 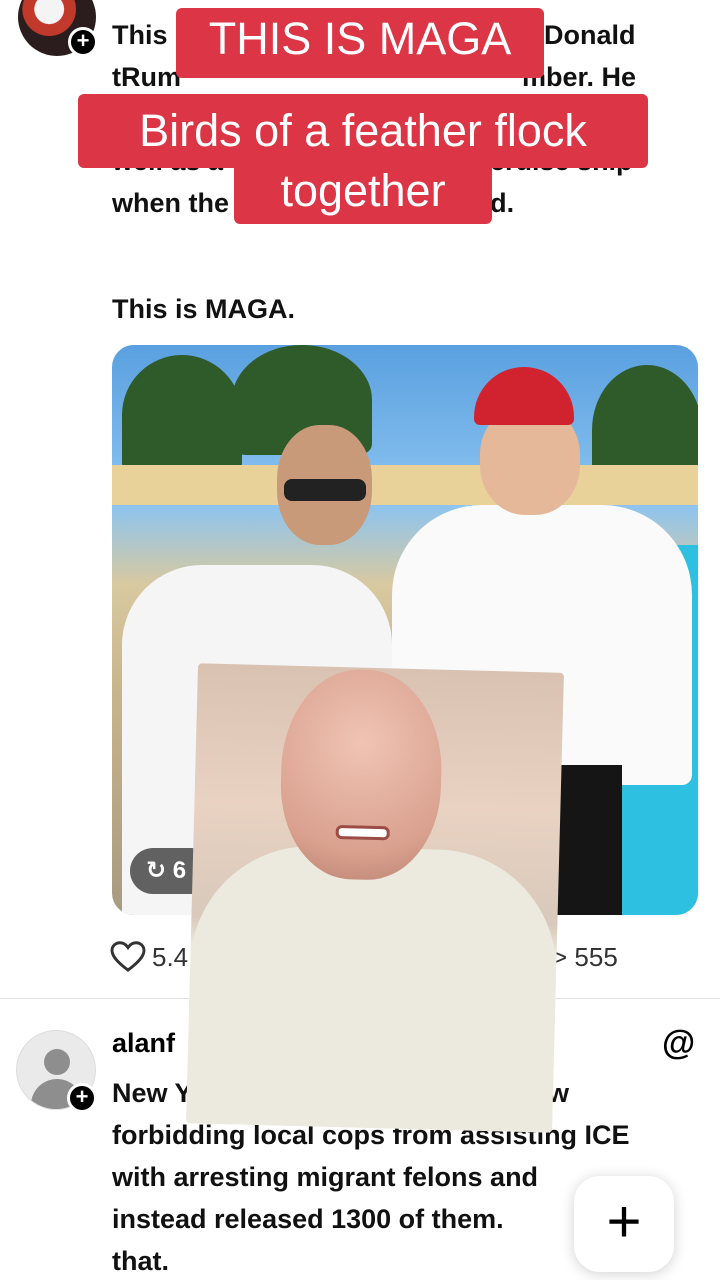 I want to click on follow-plus-icon-2: +, so click(x=82, y=1098).